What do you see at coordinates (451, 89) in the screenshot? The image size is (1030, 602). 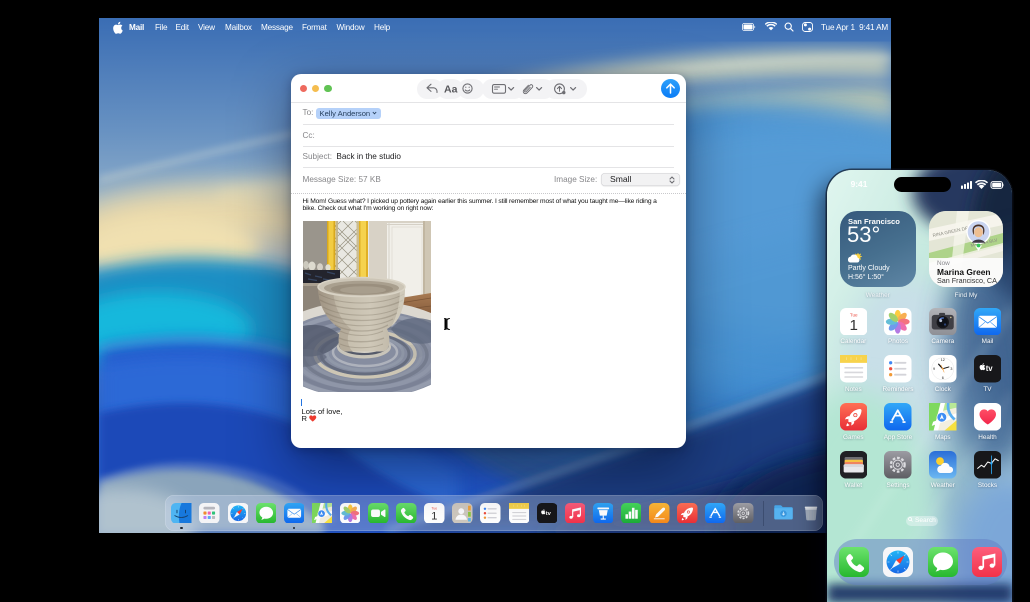 I see `svg-text: Aa` at bounding box center [451, 89].